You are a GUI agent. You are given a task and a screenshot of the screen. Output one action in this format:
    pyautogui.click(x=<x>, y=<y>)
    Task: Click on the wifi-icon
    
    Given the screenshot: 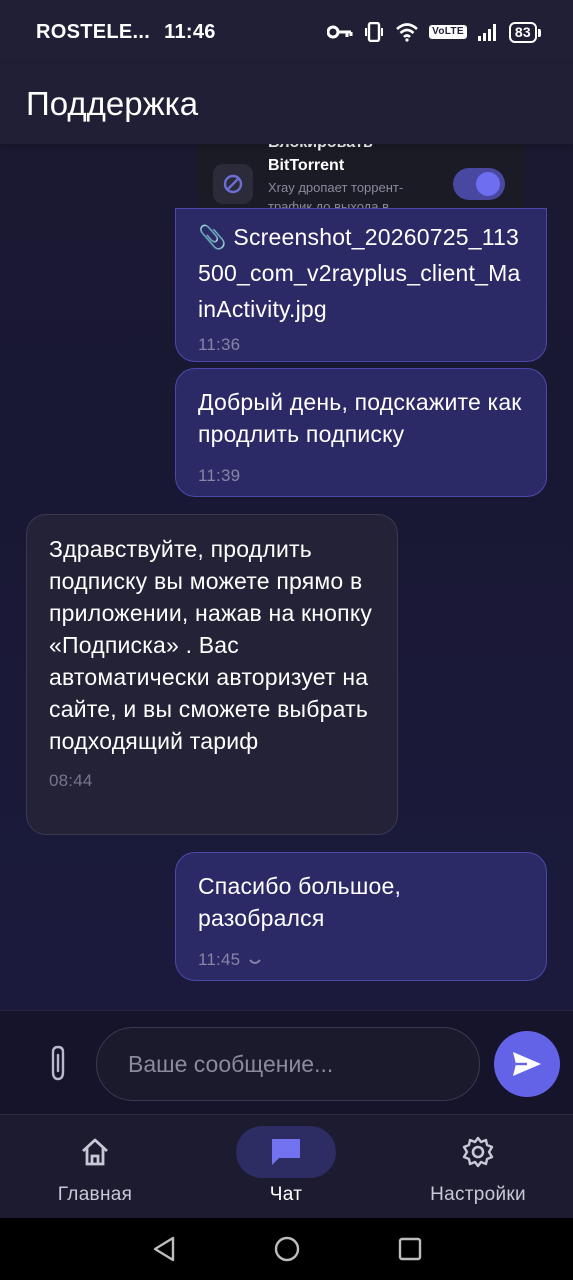 What is the action you would take?
    pyautogui.click(x=407, y=32)
    